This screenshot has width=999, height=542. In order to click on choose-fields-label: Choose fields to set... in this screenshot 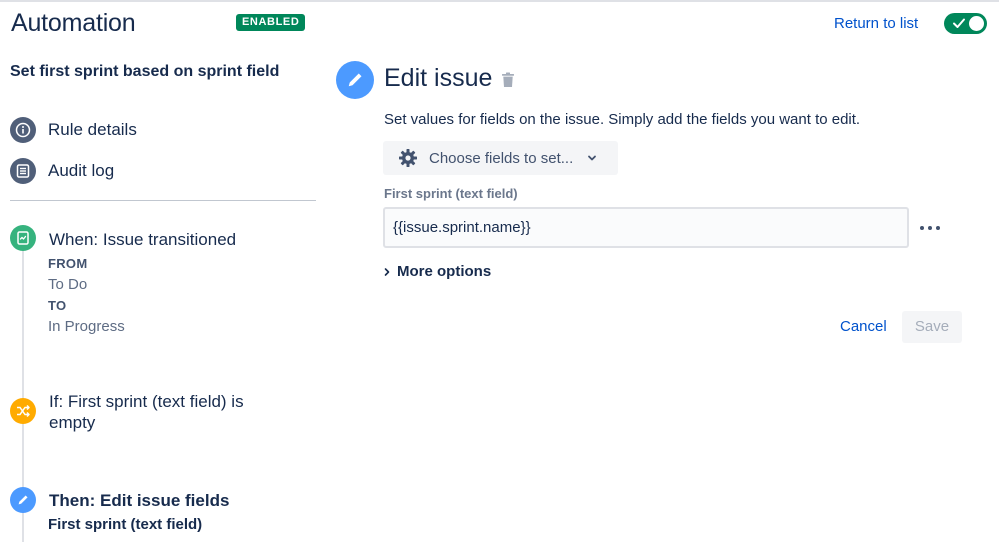, I will do `click(501, 158)`.